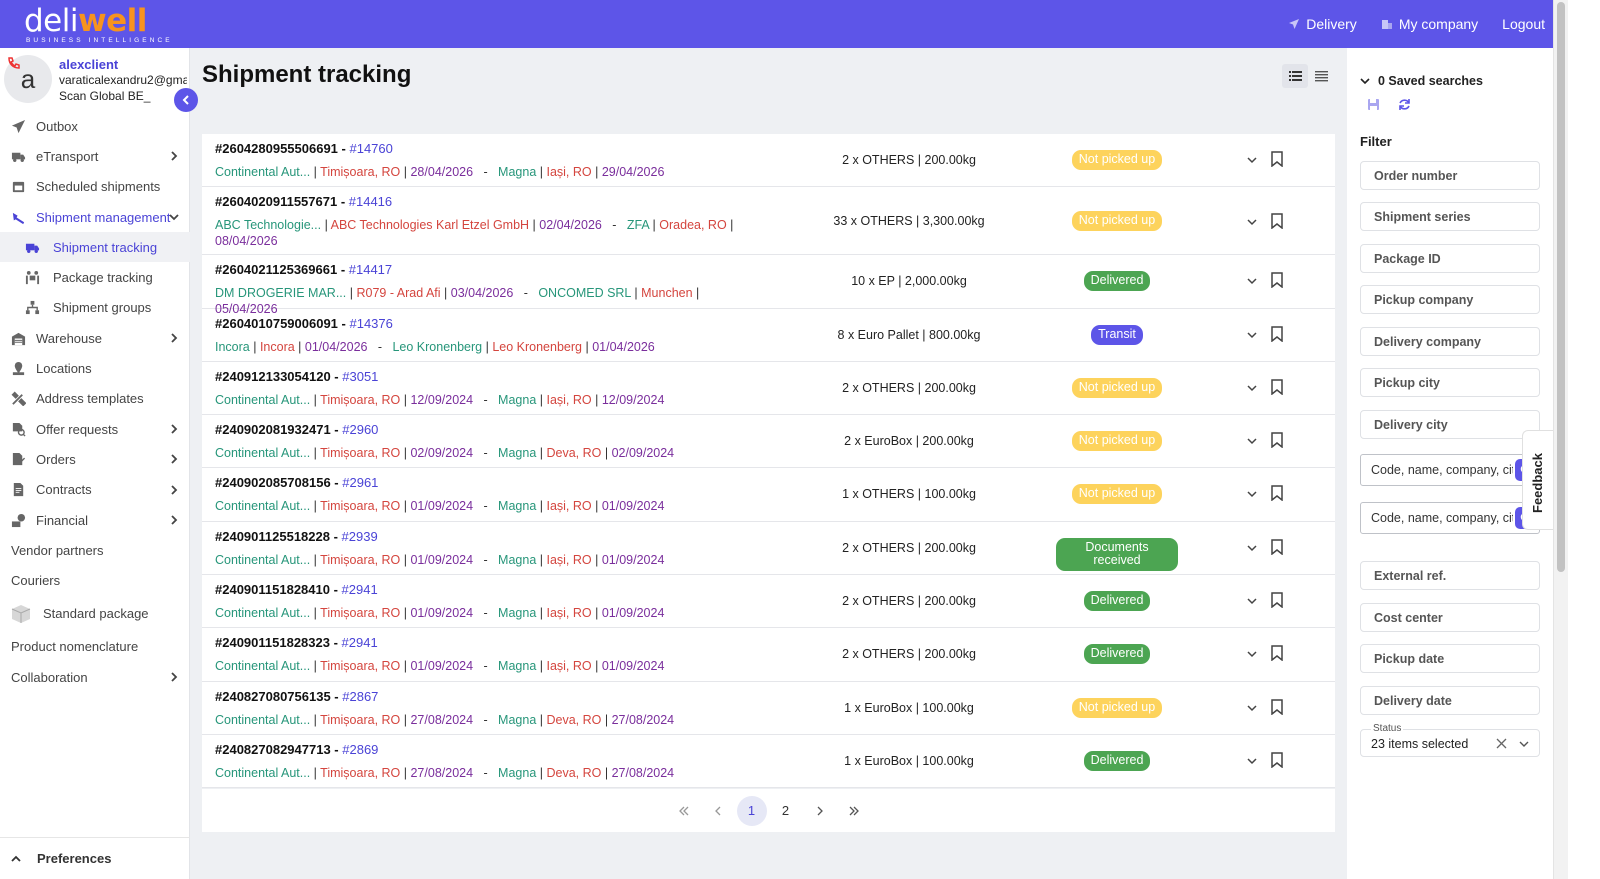  What do you see at coordinates (276, 201) in the screenshot?
I see `shipment-id: #2604020911557671` at bounding box center [276, 201].